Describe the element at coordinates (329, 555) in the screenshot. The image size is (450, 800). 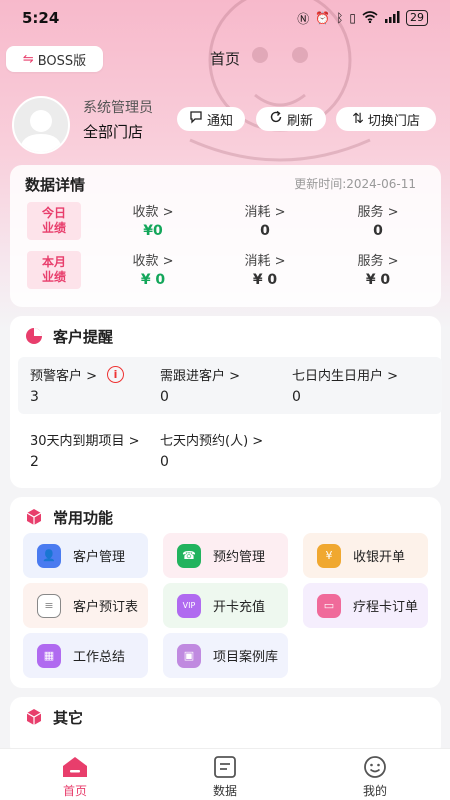
I see `cashier-icon: ¥` at that location.